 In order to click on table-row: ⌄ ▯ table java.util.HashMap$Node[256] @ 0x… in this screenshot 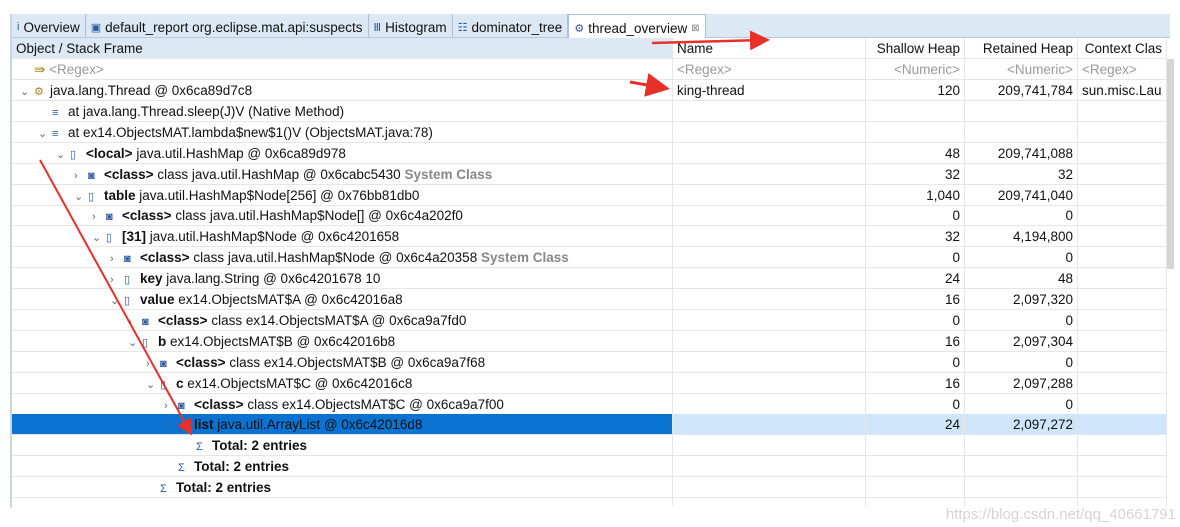, I will do `click(589, 195)`.